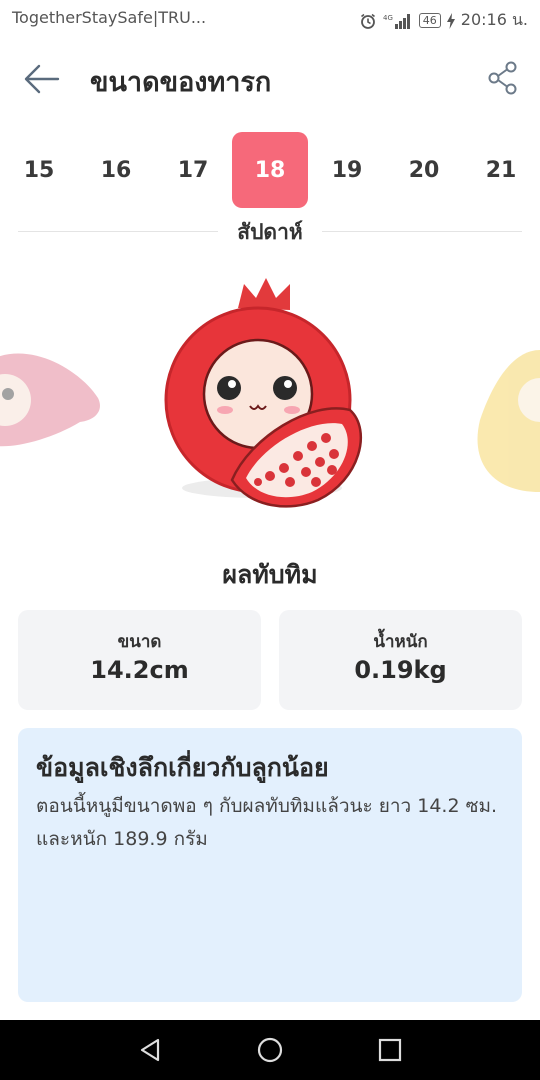 The height and width of the screenshot is (1080, 540). I want to click on pomegranate-image, so click(263, 393).